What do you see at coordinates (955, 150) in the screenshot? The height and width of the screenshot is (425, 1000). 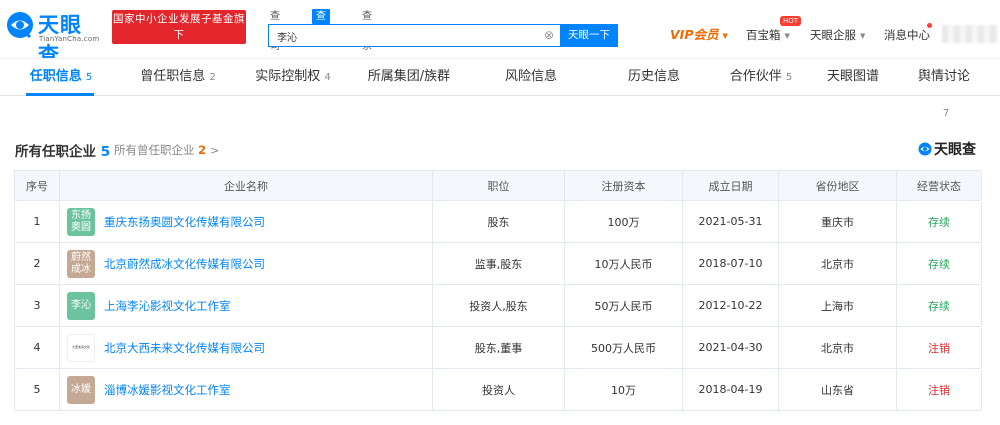 I see `watermark-text: 天眼查` at bounding box center [955, 150].